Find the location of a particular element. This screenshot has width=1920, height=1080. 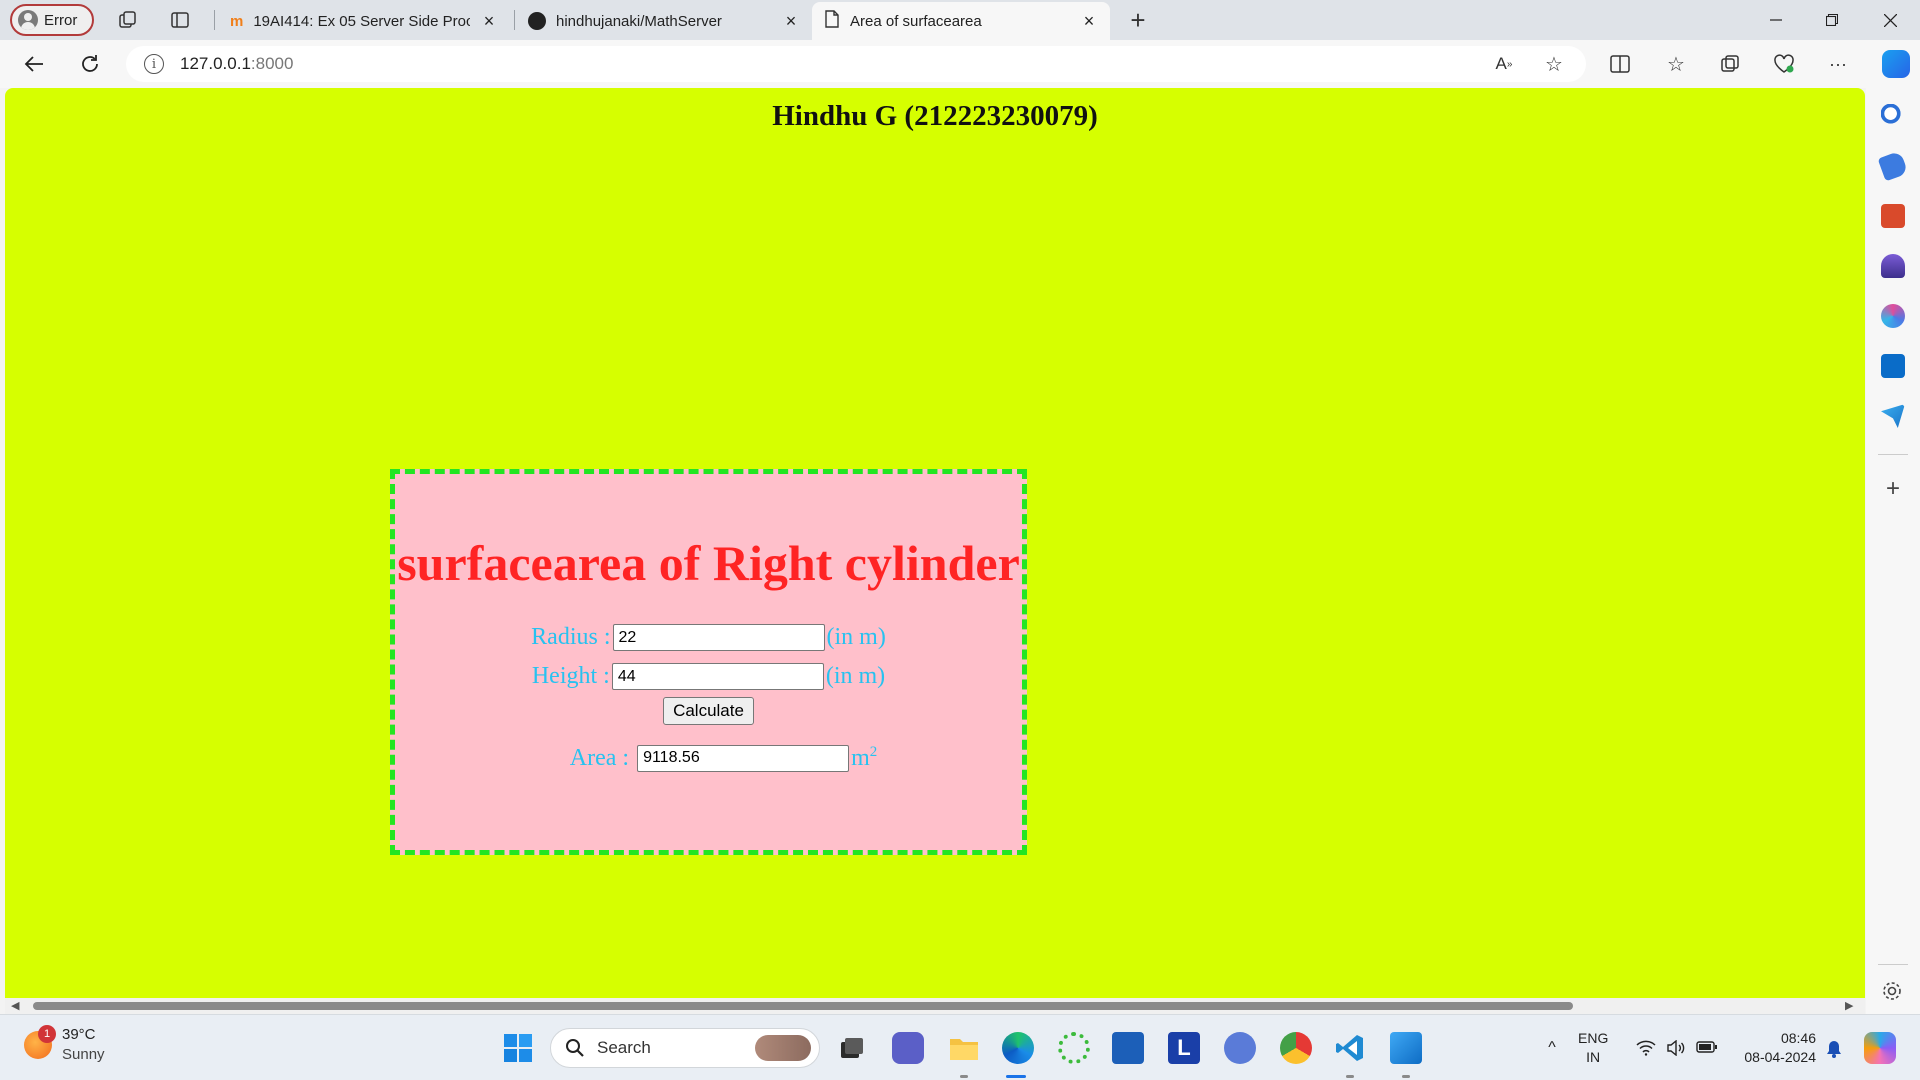

tab-actions-icon is located at coordinates (180, 20).